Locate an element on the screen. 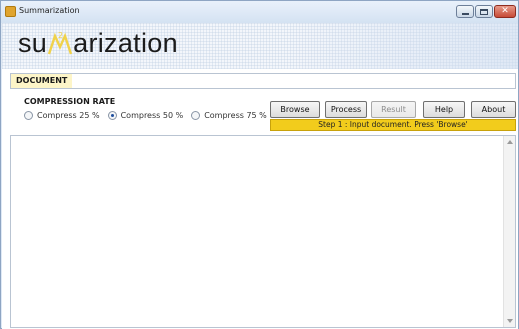 The width and height of the screenshot is (519, 329). maximize-button is located at coordinates (484, 11).